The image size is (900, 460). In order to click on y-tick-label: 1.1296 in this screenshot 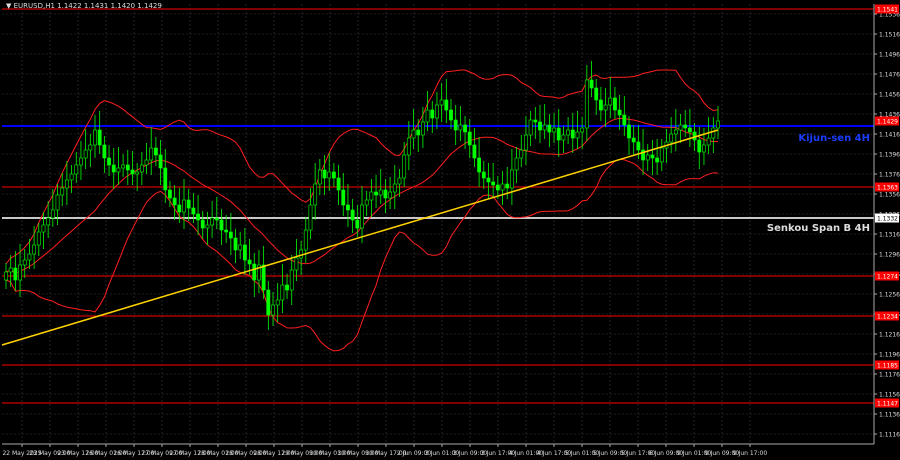, I will do `click(889, 255)`.